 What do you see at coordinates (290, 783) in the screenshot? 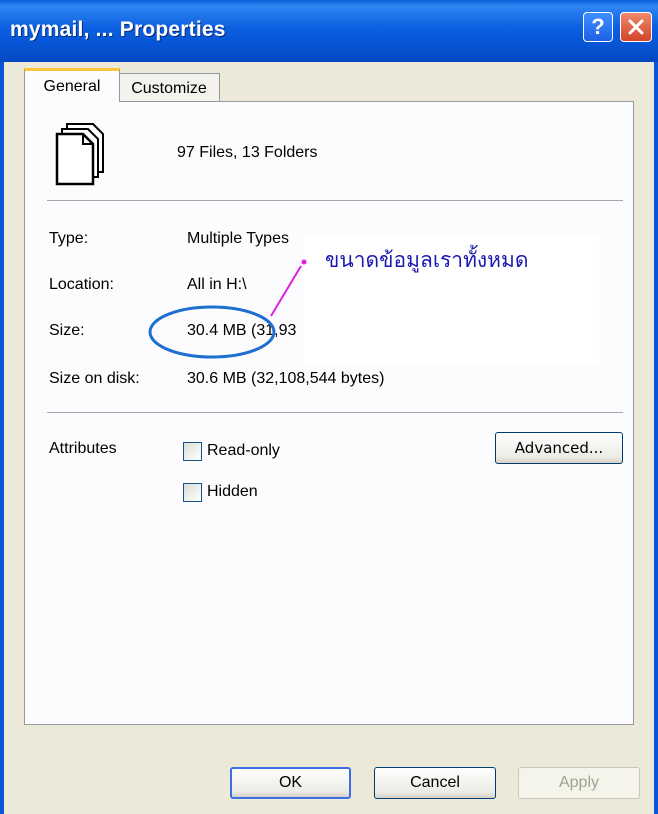
I see `ok-button: OK` at bounding box center [290, 783].